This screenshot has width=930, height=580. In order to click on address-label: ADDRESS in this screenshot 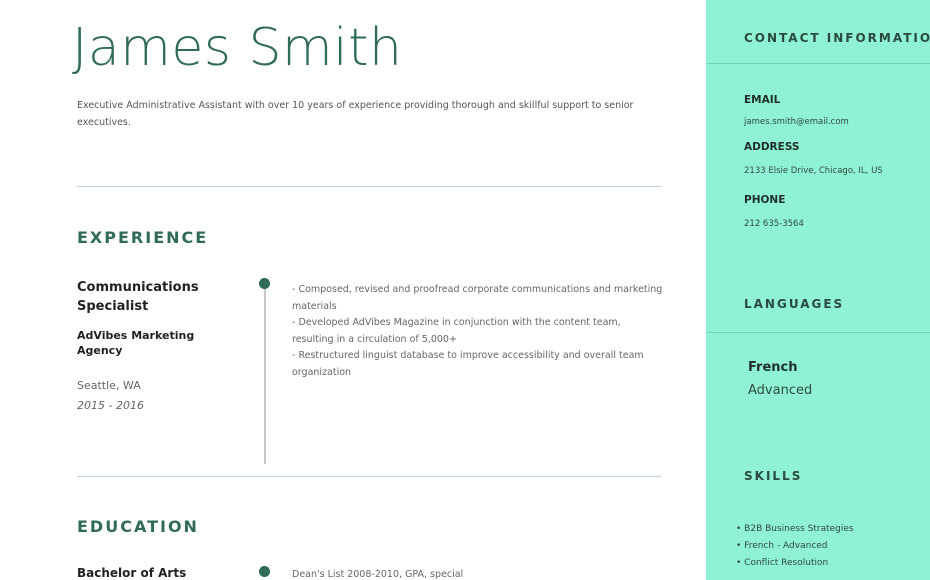, I will do `click(772, 147)`.